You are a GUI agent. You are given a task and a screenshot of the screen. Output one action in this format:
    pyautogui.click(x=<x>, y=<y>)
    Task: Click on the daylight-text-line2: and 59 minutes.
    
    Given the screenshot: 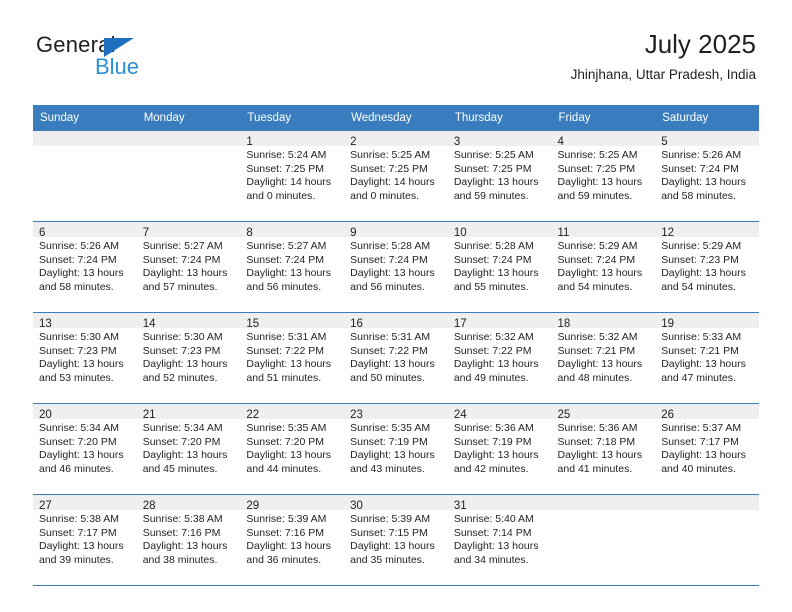 What is the action you would take?
    pyautogui.click(x=491, y=195)
    